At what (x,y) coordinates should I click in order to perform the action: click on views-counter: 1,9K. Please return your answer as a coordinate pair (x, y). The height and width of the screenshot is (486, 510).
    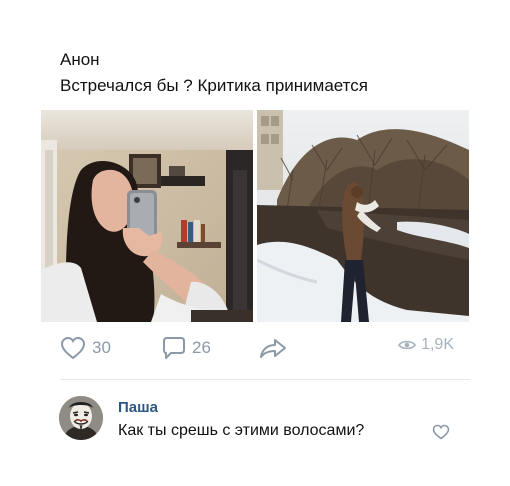
    Looking at the image, I should click on (426, 345).